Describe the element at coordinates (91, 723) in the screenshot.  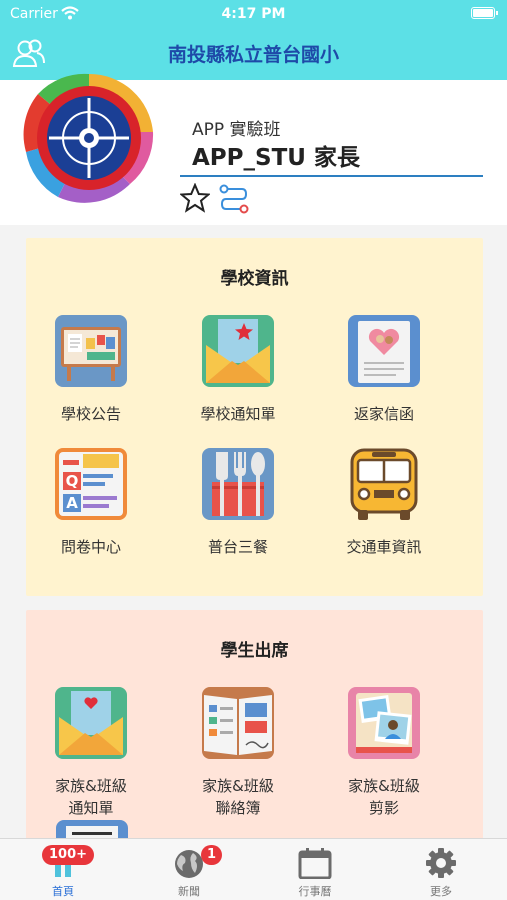
I see `envelope-heart-icon` at that location.